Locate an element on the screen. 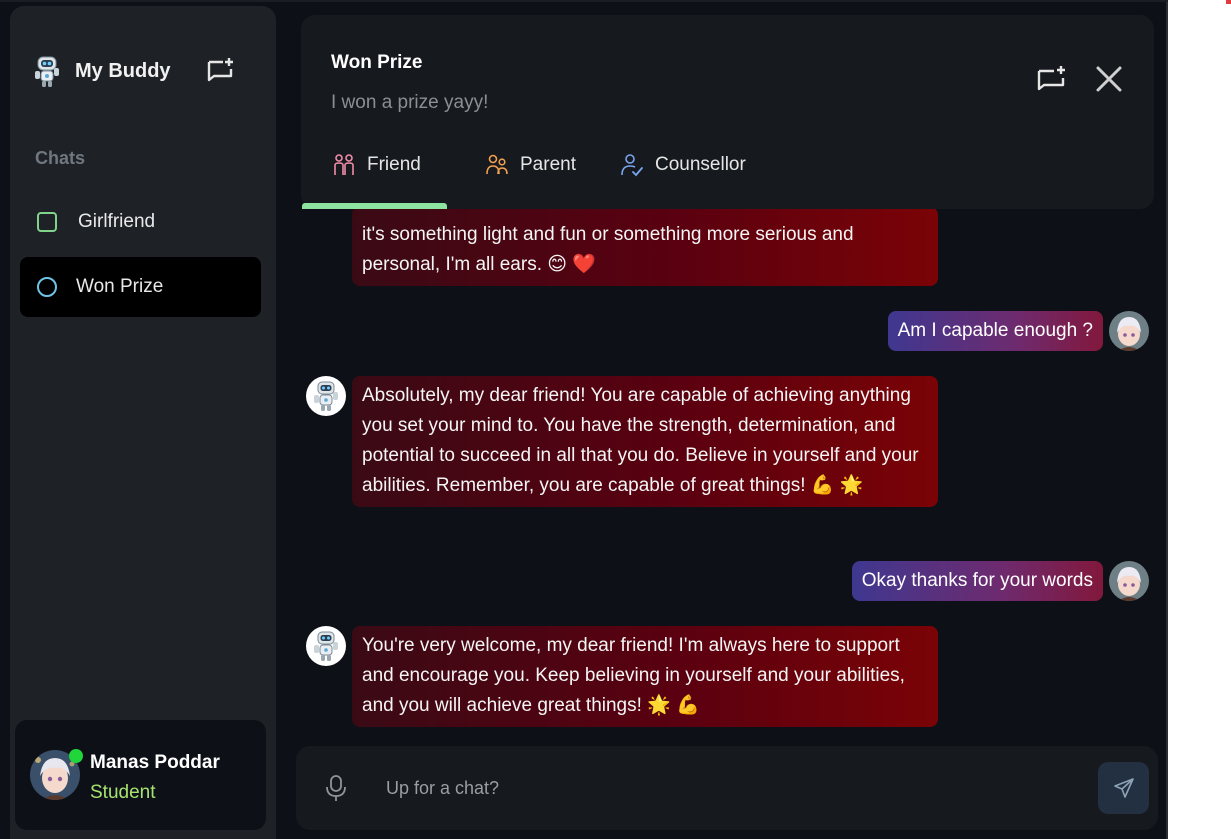  message-input is located at coordinates (731, 788).